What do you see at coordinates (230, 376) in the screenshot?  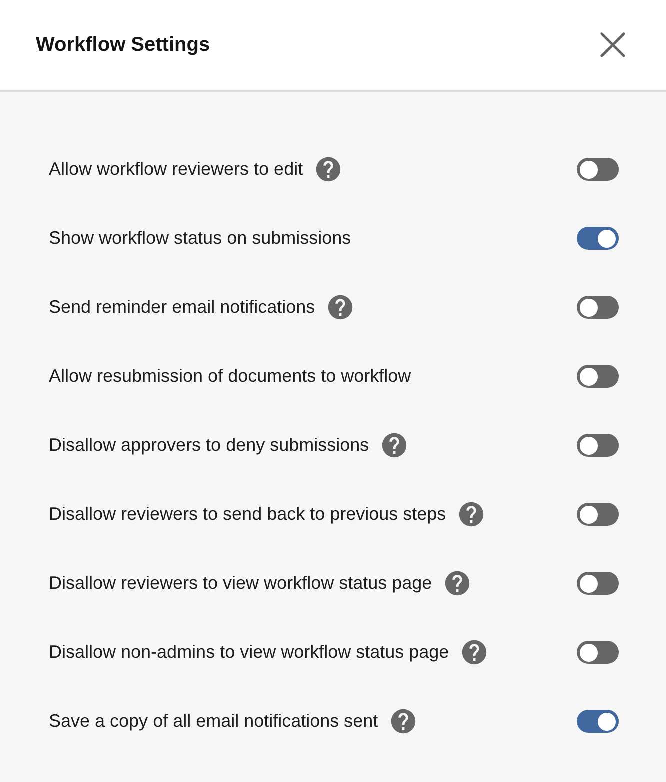 I see `setting-label: Allow resubmission of documents to workflow` at bounding box center [230, 376].